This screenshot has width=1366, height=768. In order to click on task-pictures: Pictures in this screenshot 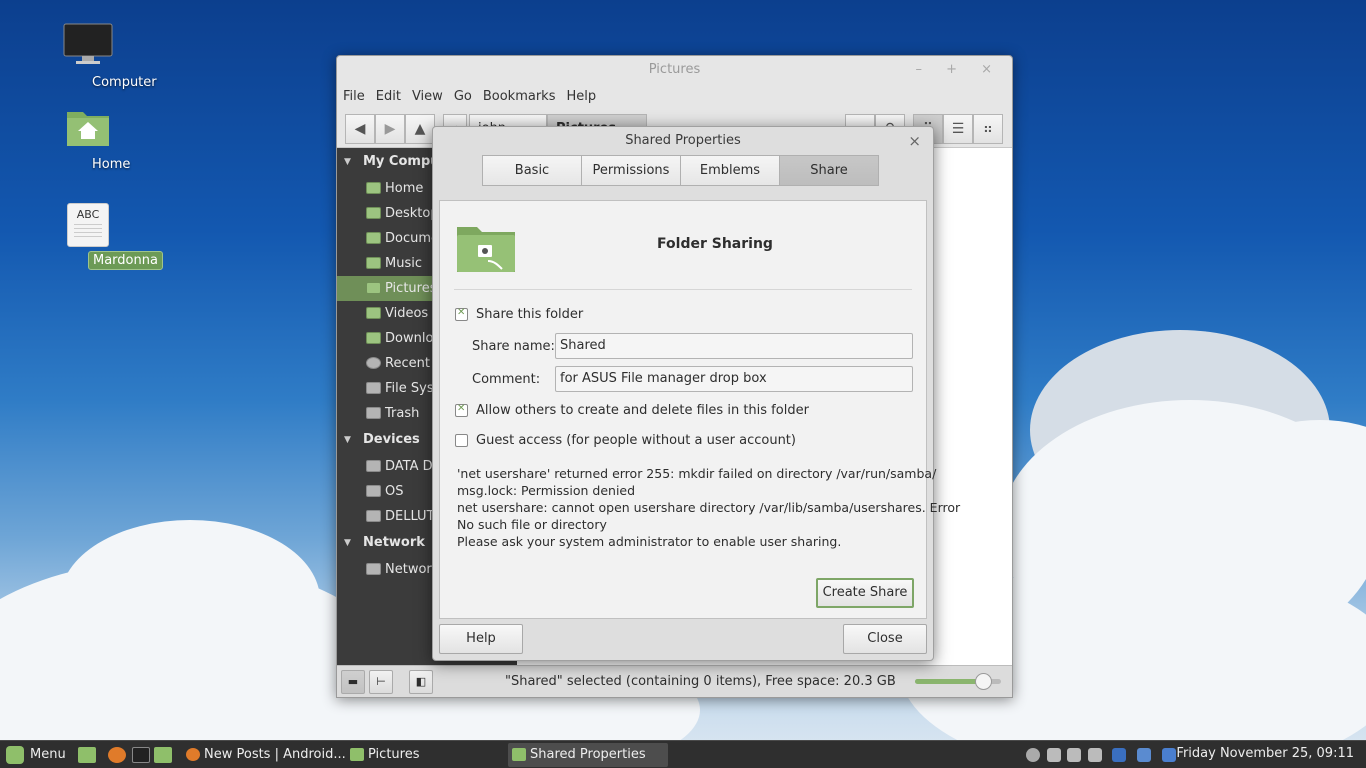, I will do `click(426, 755)`.